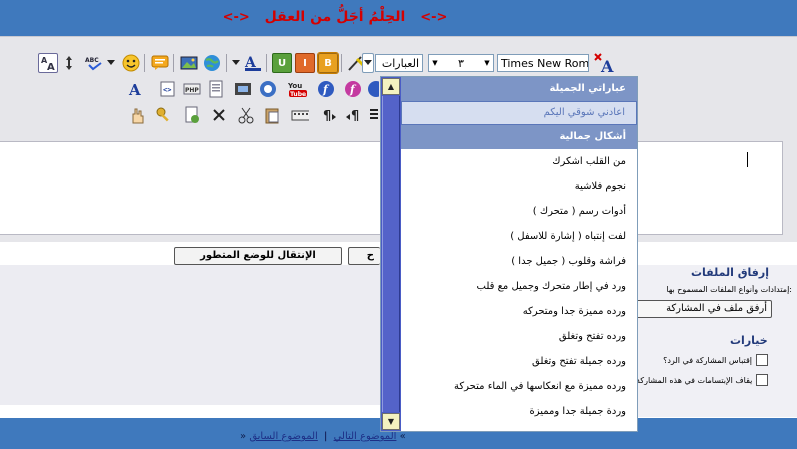 This screenshot has height=449, width=797. Describe the element at coordinates (519, 386) in the screenshot. I see `dropdown-option: ورده مميزة مع انعكاسها في الماء متحركة` at that location.